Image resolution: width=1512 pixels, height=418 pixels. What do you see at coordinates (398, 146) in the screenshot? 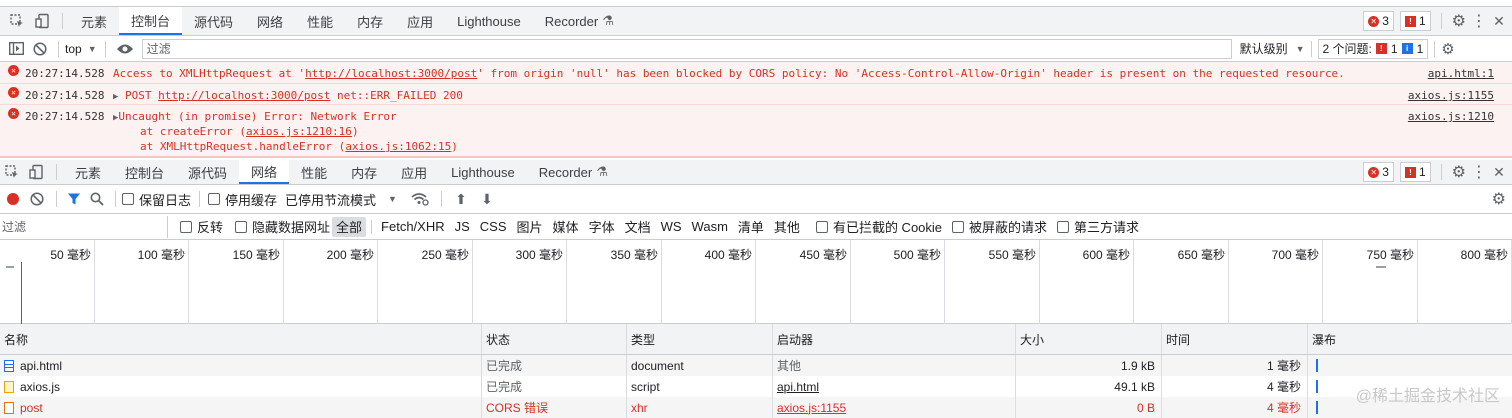
I see `stack-frame-link: axios.js:1062:15` at bounding box center [398, 146].